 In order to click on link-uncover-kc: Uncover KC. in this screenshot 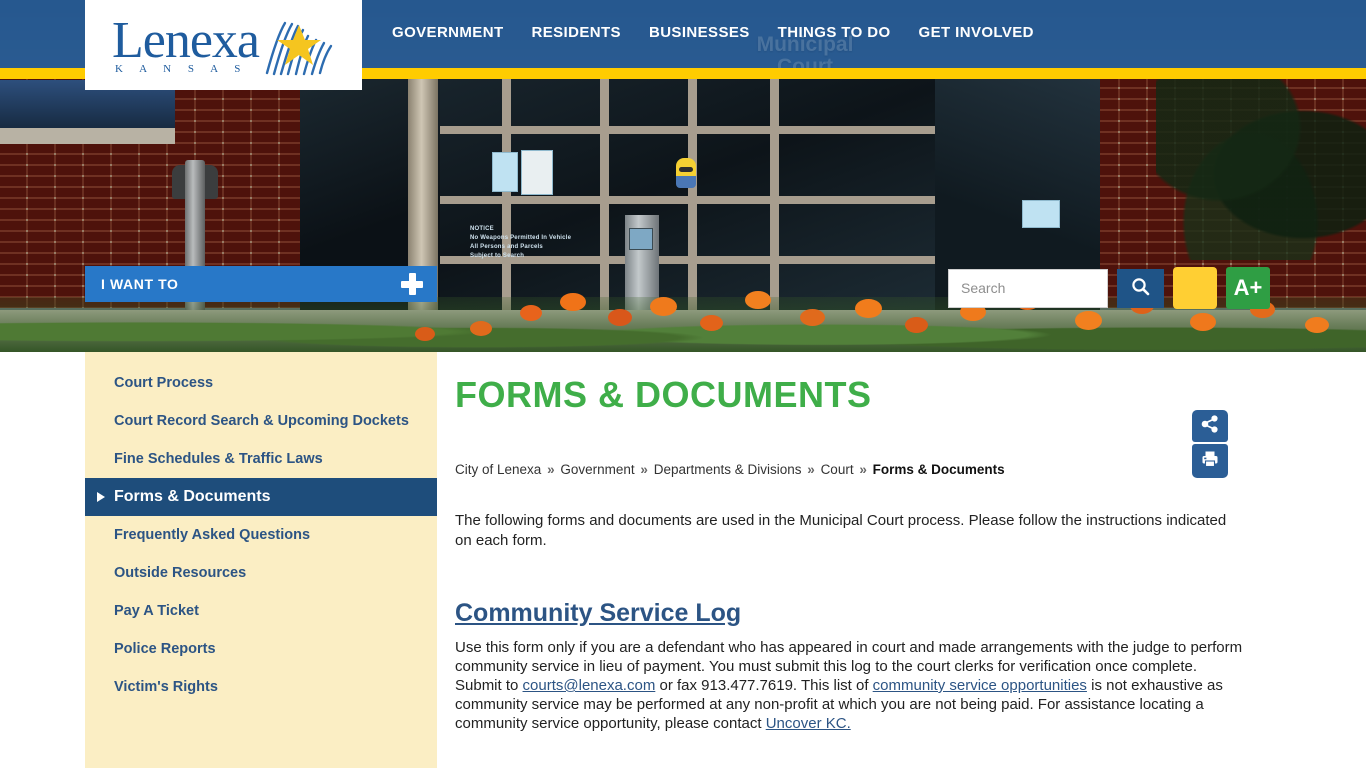, I will do `click(808, 723)`.